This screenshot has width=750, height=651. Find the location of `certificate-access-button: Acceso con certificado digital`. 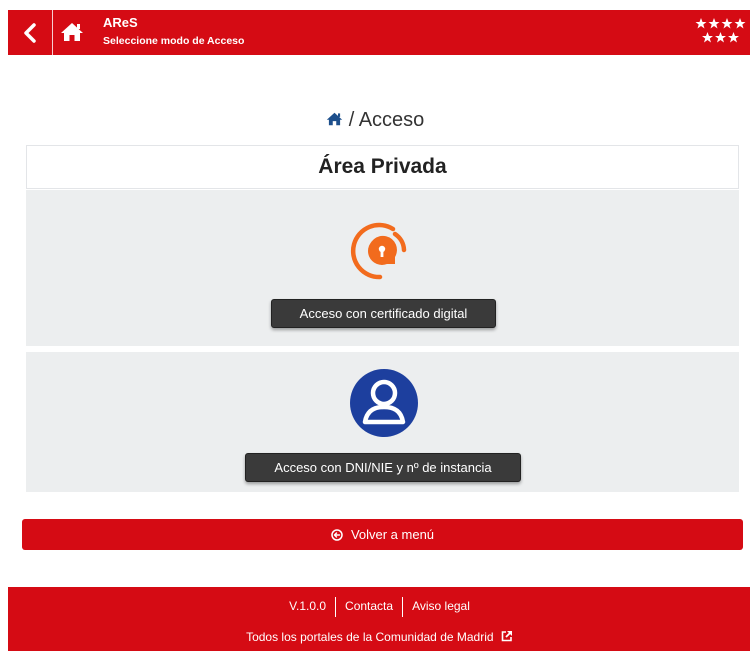

certificate-access-button: Acceso con certificado digital is located at coordinates (383, 313).